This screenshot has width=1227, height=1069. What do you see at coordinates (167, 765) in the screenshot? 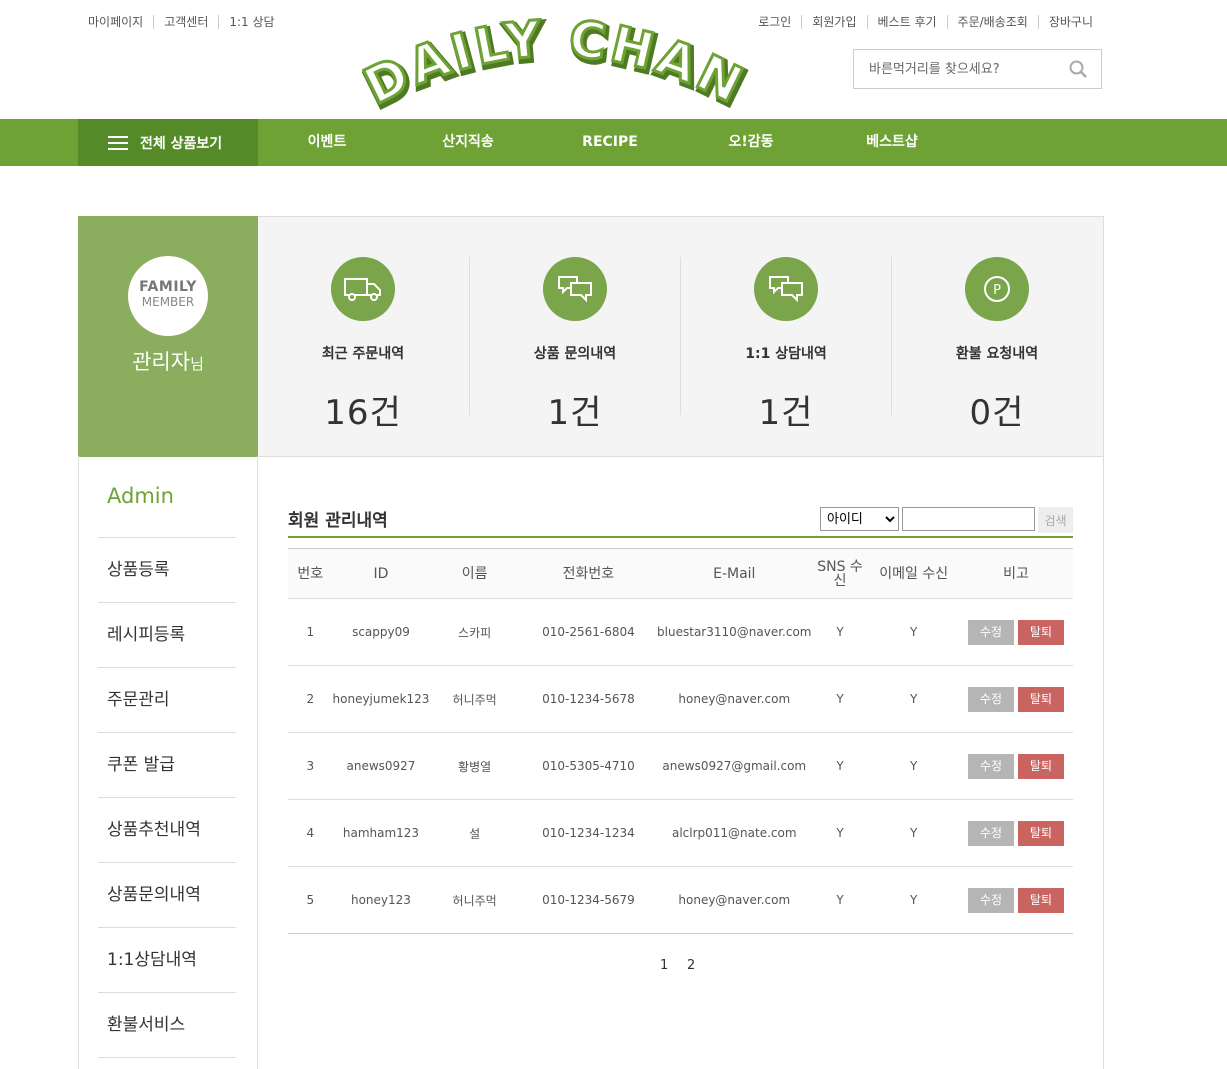
I see `sidebar-item-coupon-issue: 쿠폰 발급` at bounding box center [167, 765].